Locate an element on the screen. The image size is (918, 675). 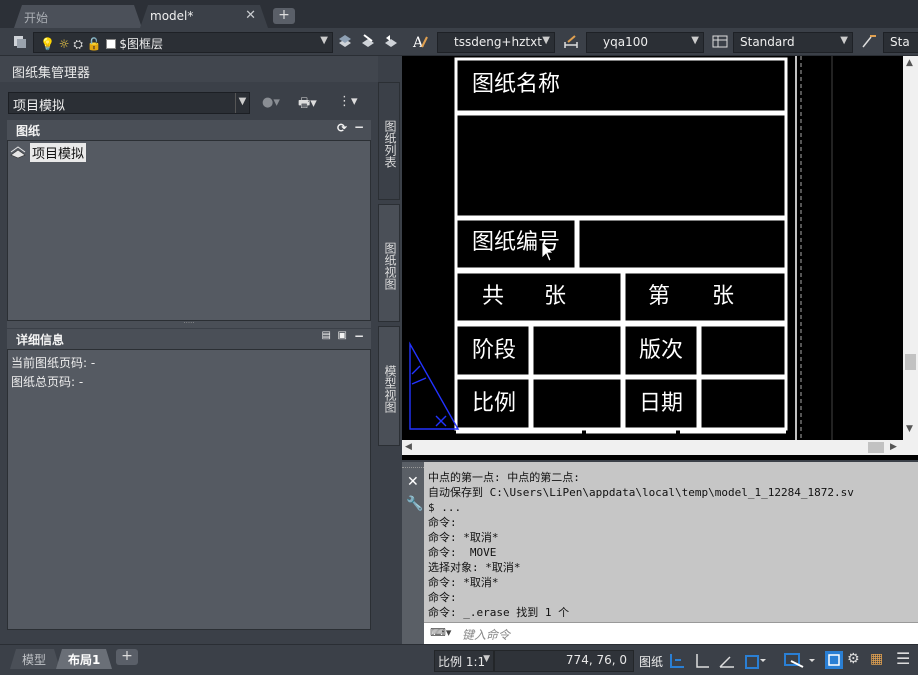
title-cell-index: 第 is located at coordinates (659, 296).